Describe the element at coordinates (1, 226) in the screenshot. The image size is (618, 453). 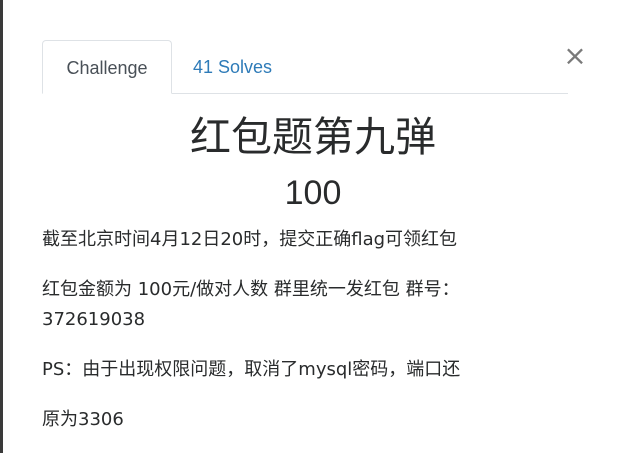
I see `window-edge` at that location.